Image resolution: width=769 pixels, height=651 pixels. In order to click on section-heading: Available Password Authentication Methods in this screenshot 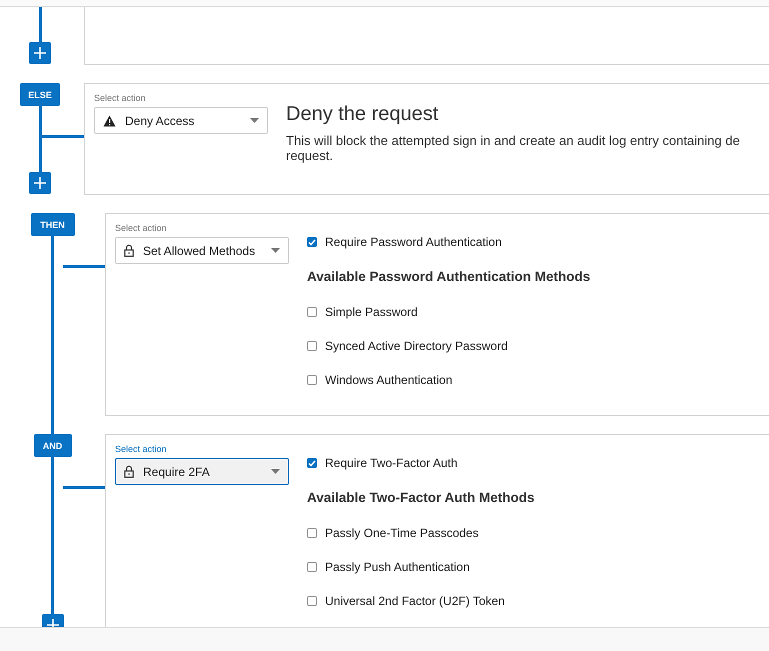, I will do `click(448, 276)`.